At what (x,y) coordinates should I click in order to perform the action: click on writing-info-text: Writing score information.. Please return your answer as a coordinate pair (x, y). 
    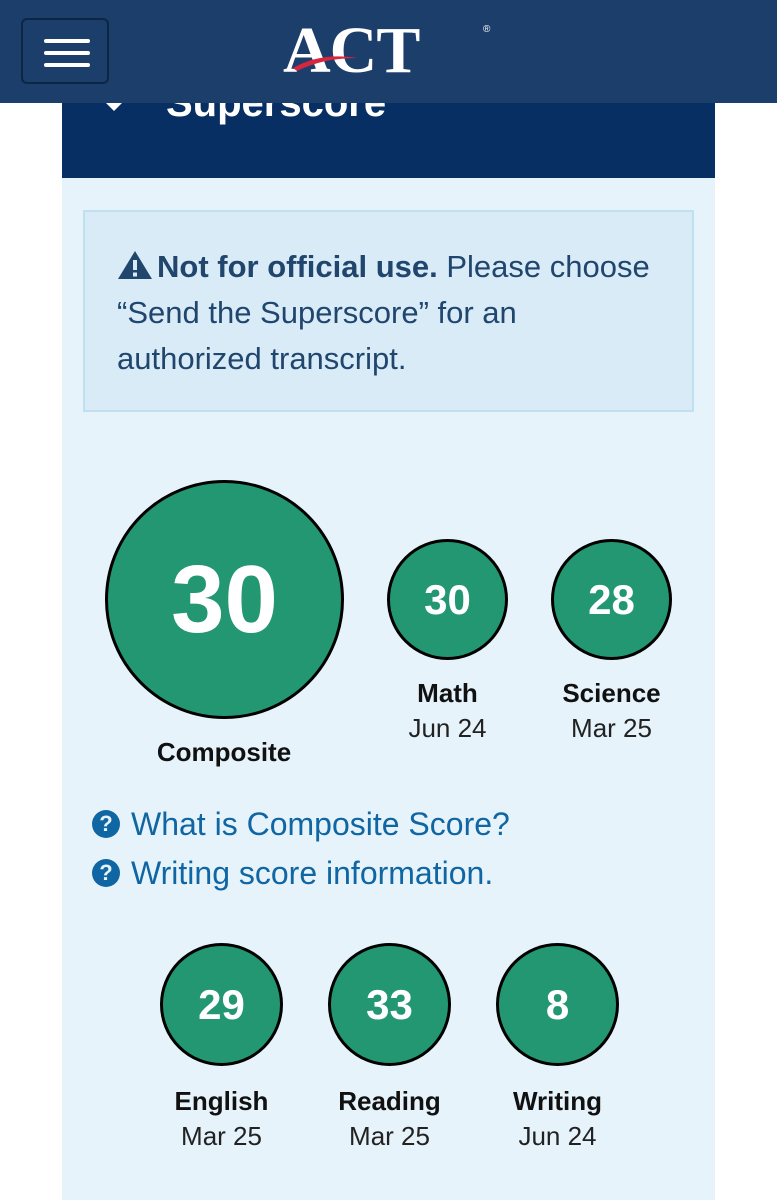
    Looking at the image, I should click on (312, 872).